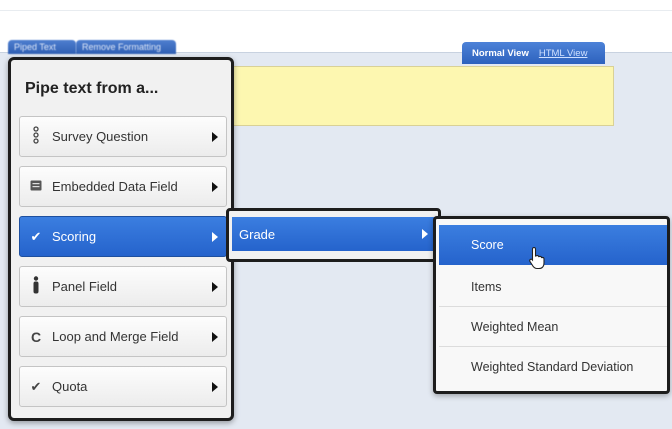 Image resolution: width=672 pixels, height=429 pixels. I want to click on menu-item-panel-field: Panel Field, so click(123, 286).